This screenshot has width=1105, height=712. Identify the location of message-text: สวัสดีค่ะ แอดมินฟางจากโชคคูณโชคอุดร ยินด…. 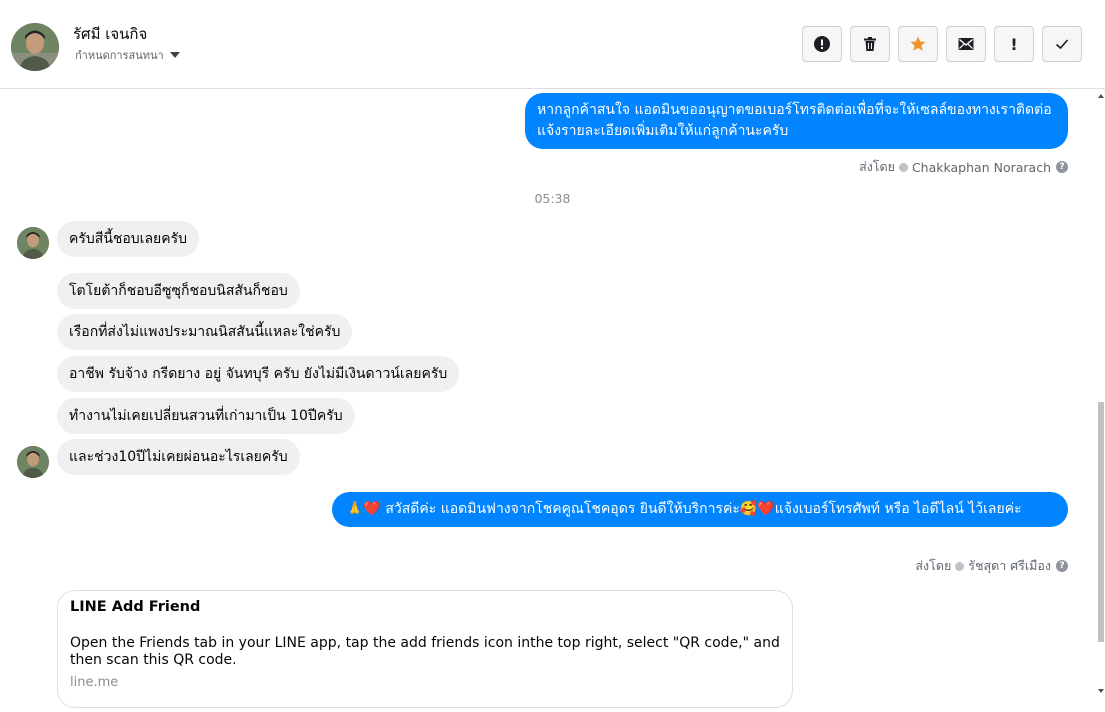
(703, 509).